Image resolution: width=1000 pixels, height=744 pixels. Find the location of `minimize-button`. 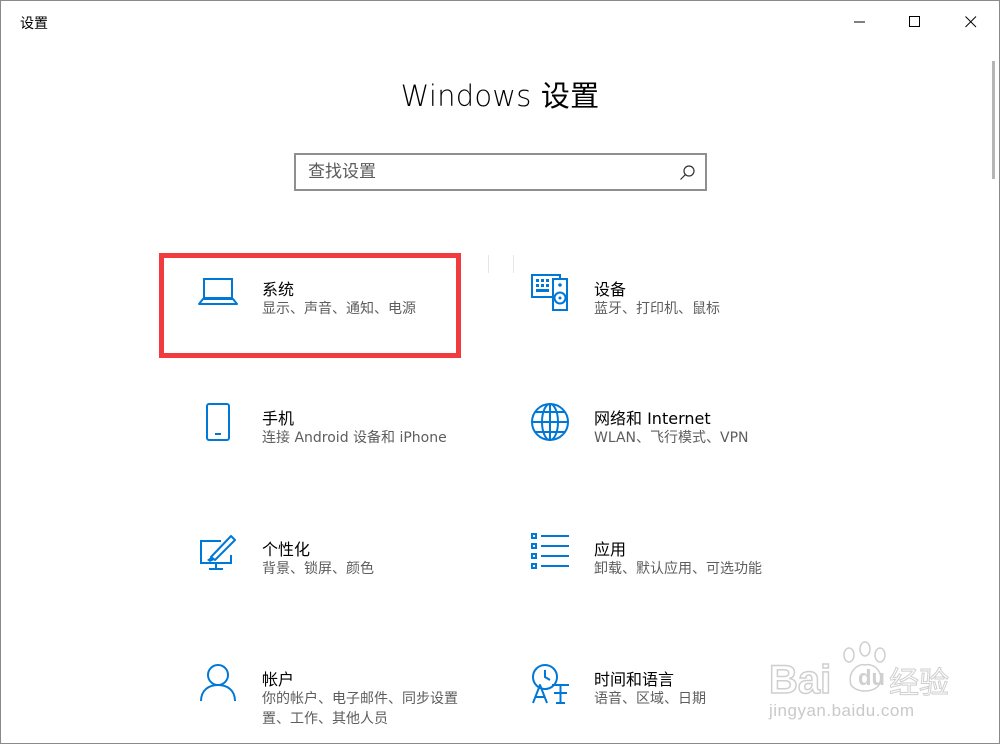

minimize-button is located at coordinates (860, 22).